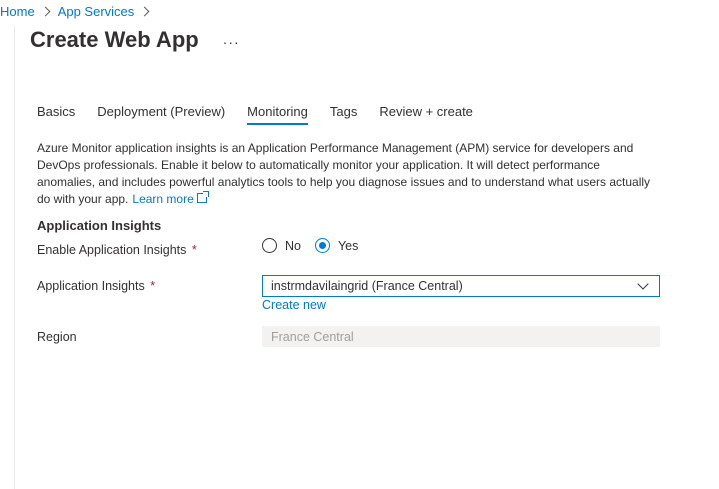 The width and height of the screenshot is (719, 489). Describe the element at coordinates (269, 245) in the screenshot. I see `radio-no-circle` at that location.